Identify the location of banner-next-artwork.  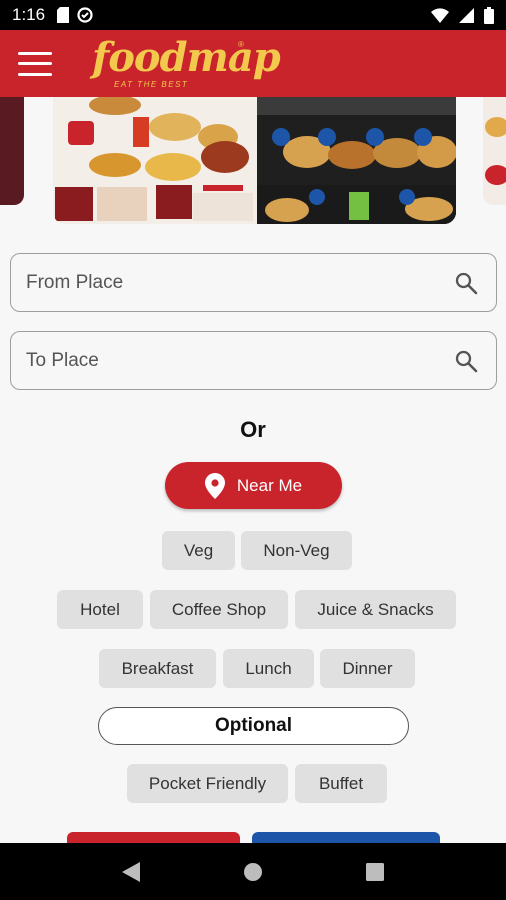
(495, 151).